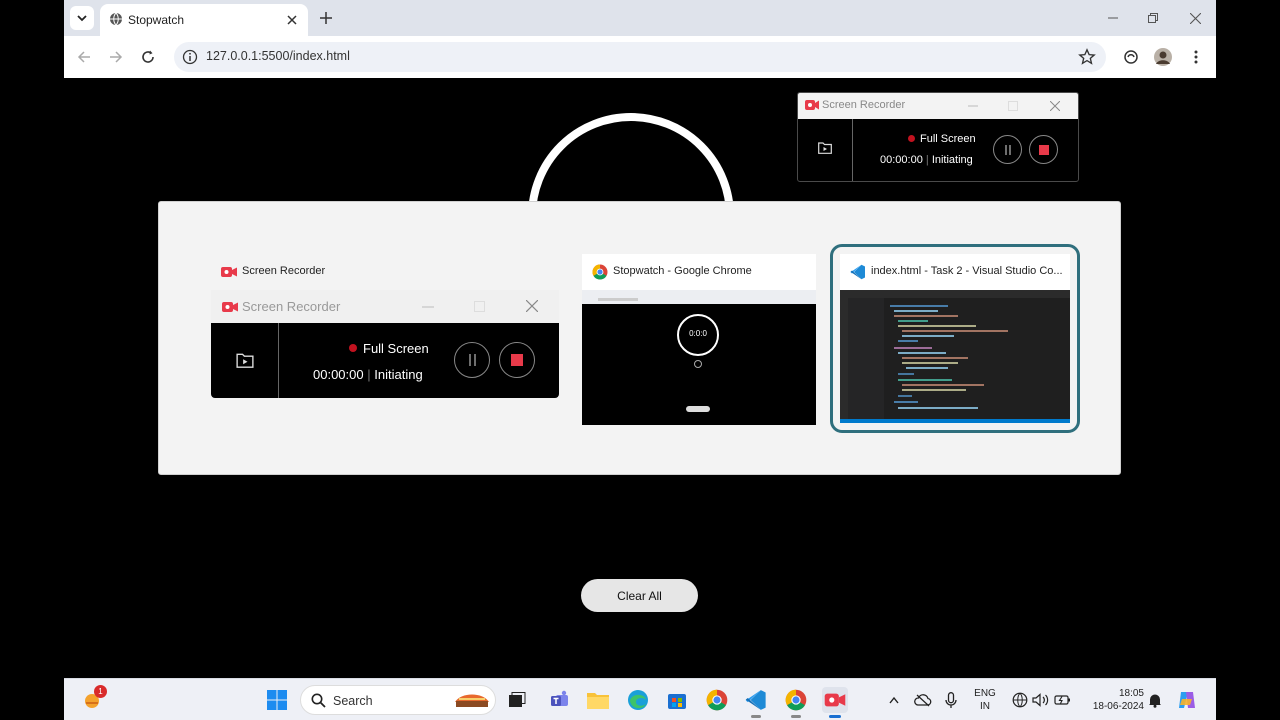  What do you see at coordinates (292, 20) in the screenshot?
I see `tab-close-button` at bounding box center [292, 20].